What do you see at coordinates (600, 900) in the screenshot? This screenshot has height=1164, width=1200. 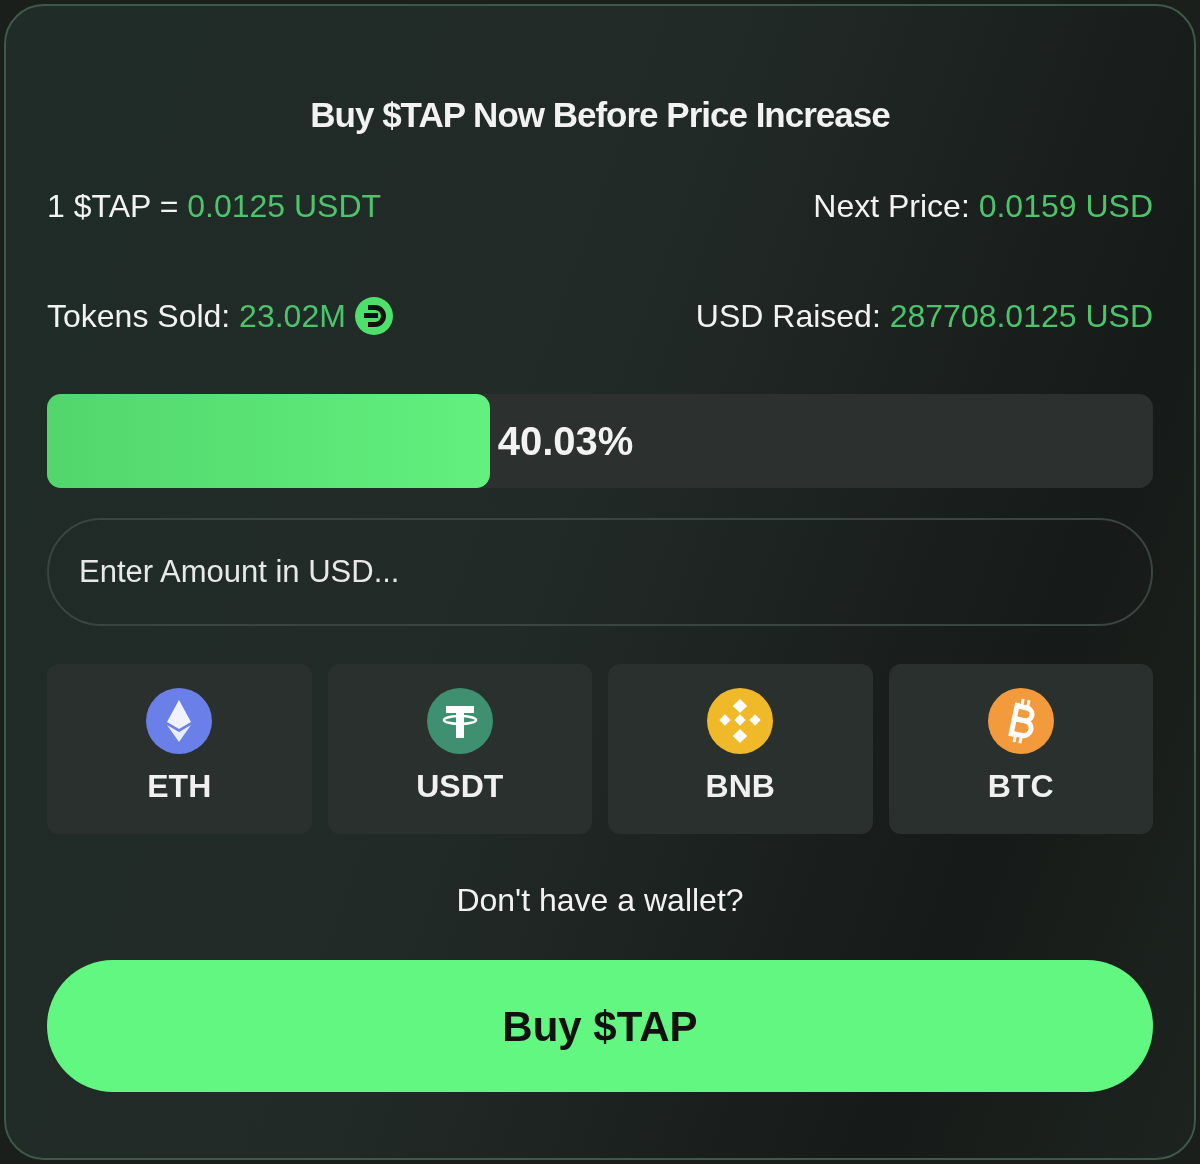 I see `wallet-link: Don't have a wallet?` at bounding box center [600, 900].